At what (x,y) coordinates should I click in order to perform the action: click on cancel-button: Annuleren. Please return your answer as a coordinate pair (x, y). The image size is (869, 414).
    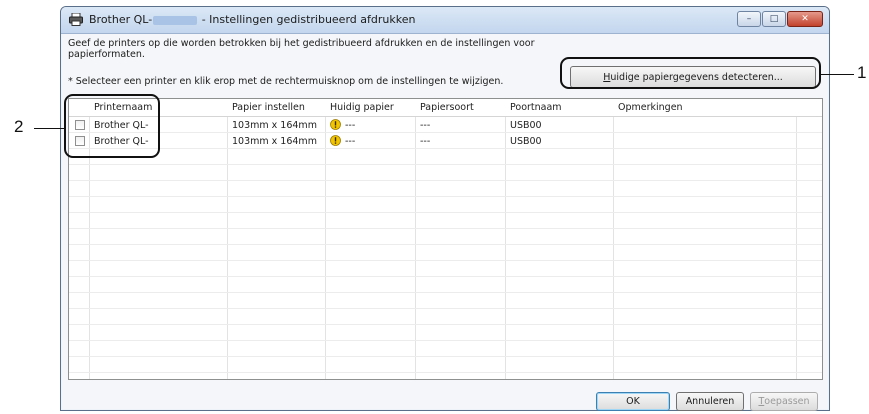
    Looking at the image, I should click on (710, 401).